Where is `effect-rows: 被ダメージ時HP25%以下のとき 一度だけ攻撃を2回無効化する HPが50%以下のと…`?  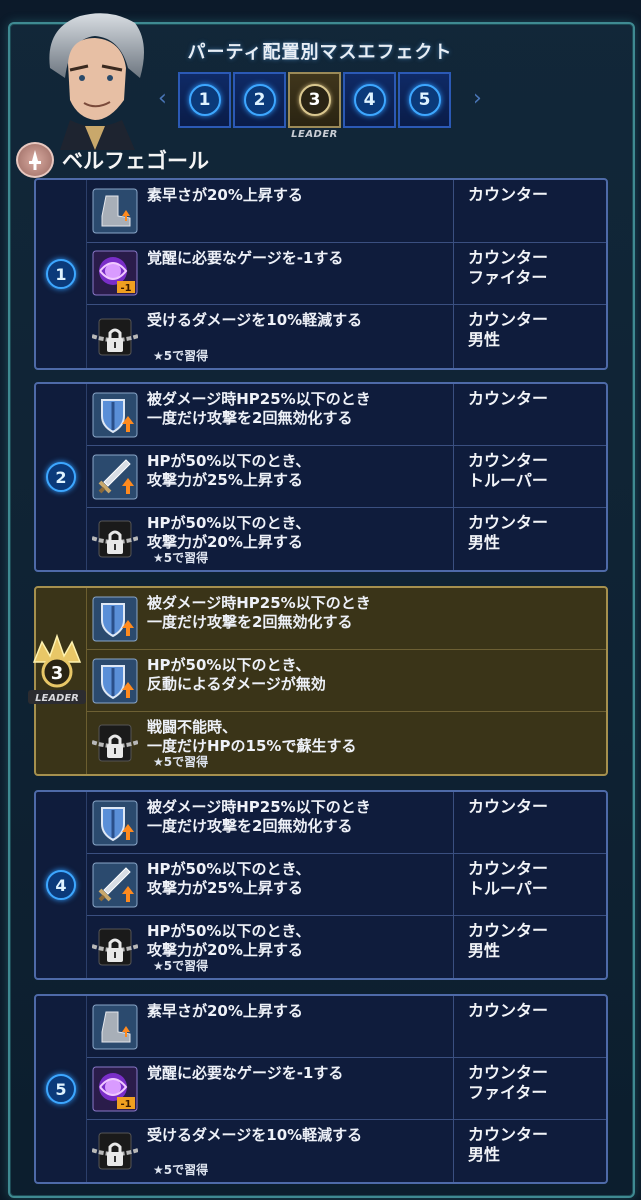 effect-rows: 被ダメージ時HP25%以下のとき 一度だけ攻撃を2回無効化する HPが50%以下のと… is located at coordinates (346, 681).